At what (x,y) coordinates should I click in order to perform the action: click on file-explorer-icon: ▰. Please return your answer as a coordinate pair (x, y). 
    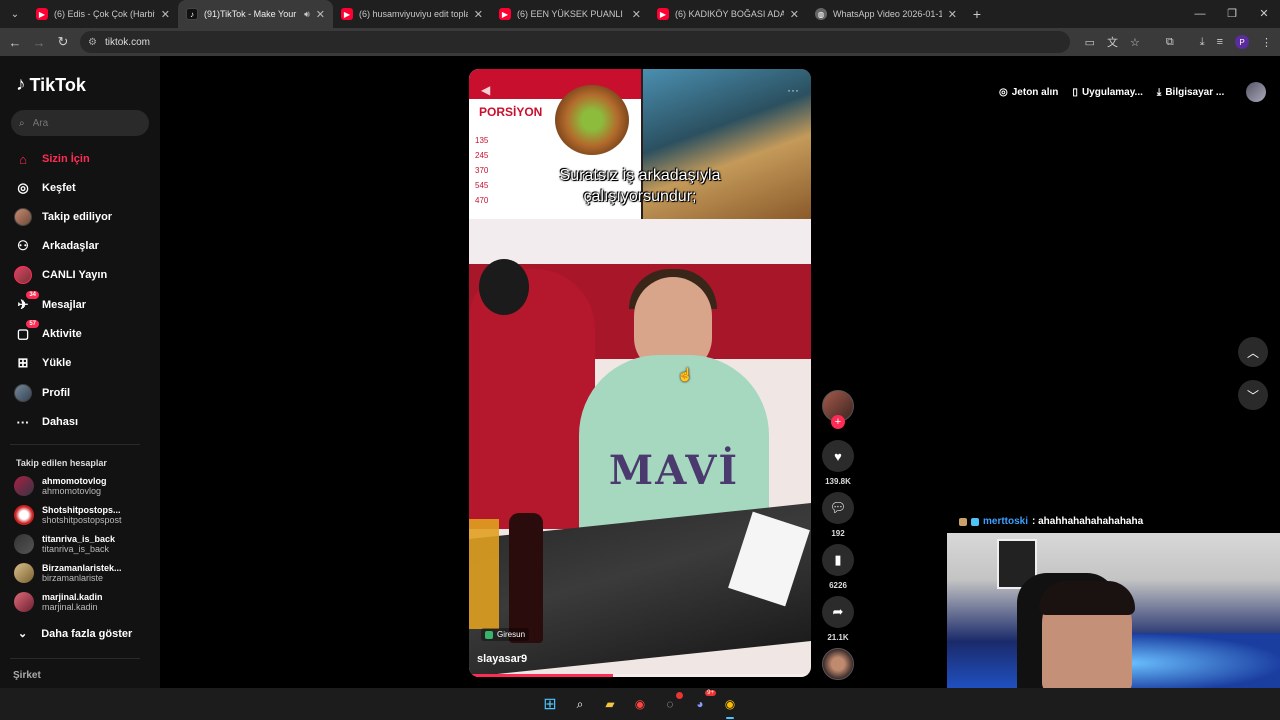
    Looking at the image, I should click on (610, 704).